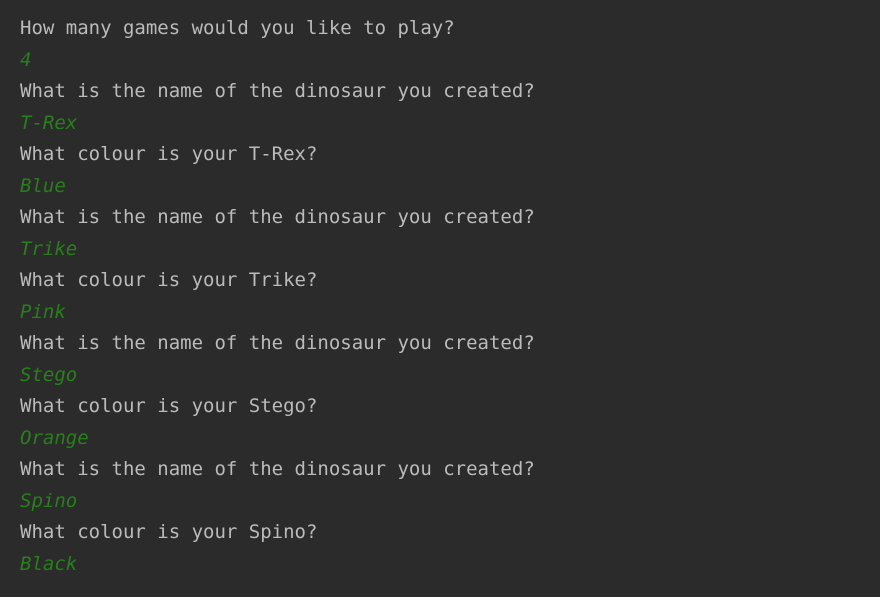 This screenshot has width=880, height=597. I want to click on console-user-input-line: Trike, so click(49, 248).